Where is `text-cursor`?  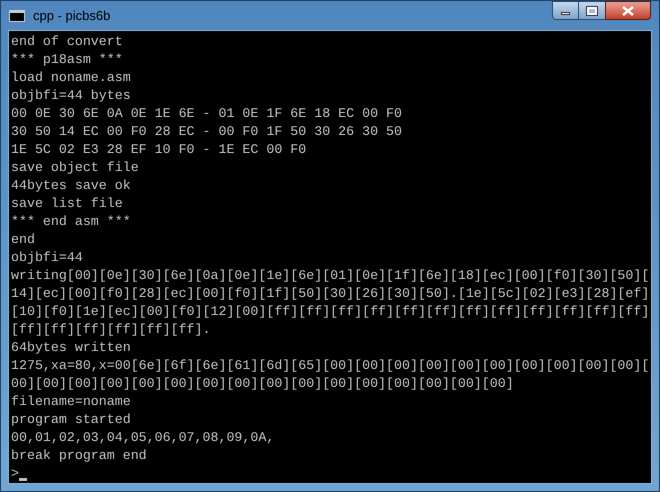 text-cursor is located at coordinates (22, 479).